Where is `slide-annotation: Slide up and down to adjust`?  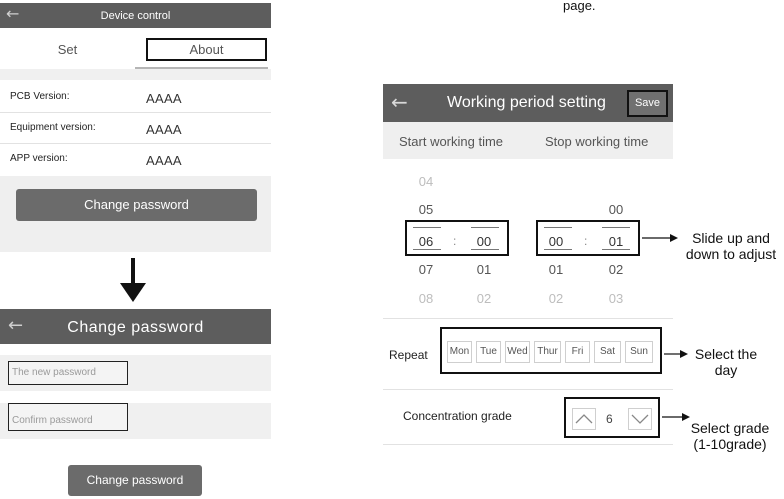 slide-annotation: Slide up and down to adjust is located at coordinates (730, 246).